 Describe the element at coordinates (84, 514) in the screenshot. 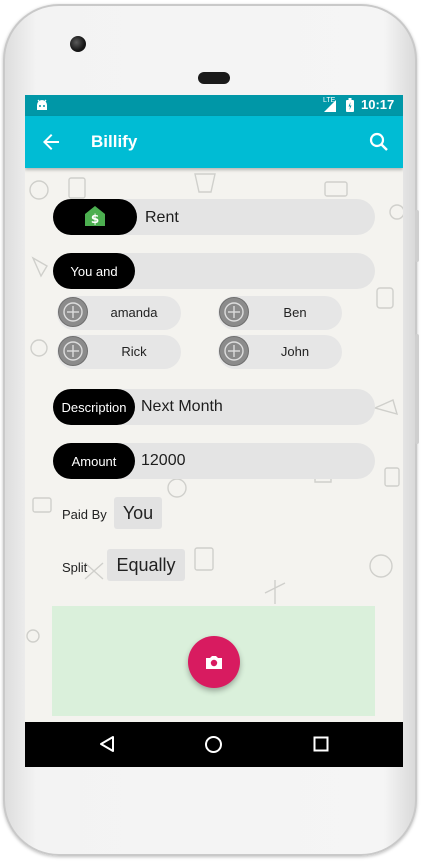

I see `paid-by-label: Paid By` at that location.